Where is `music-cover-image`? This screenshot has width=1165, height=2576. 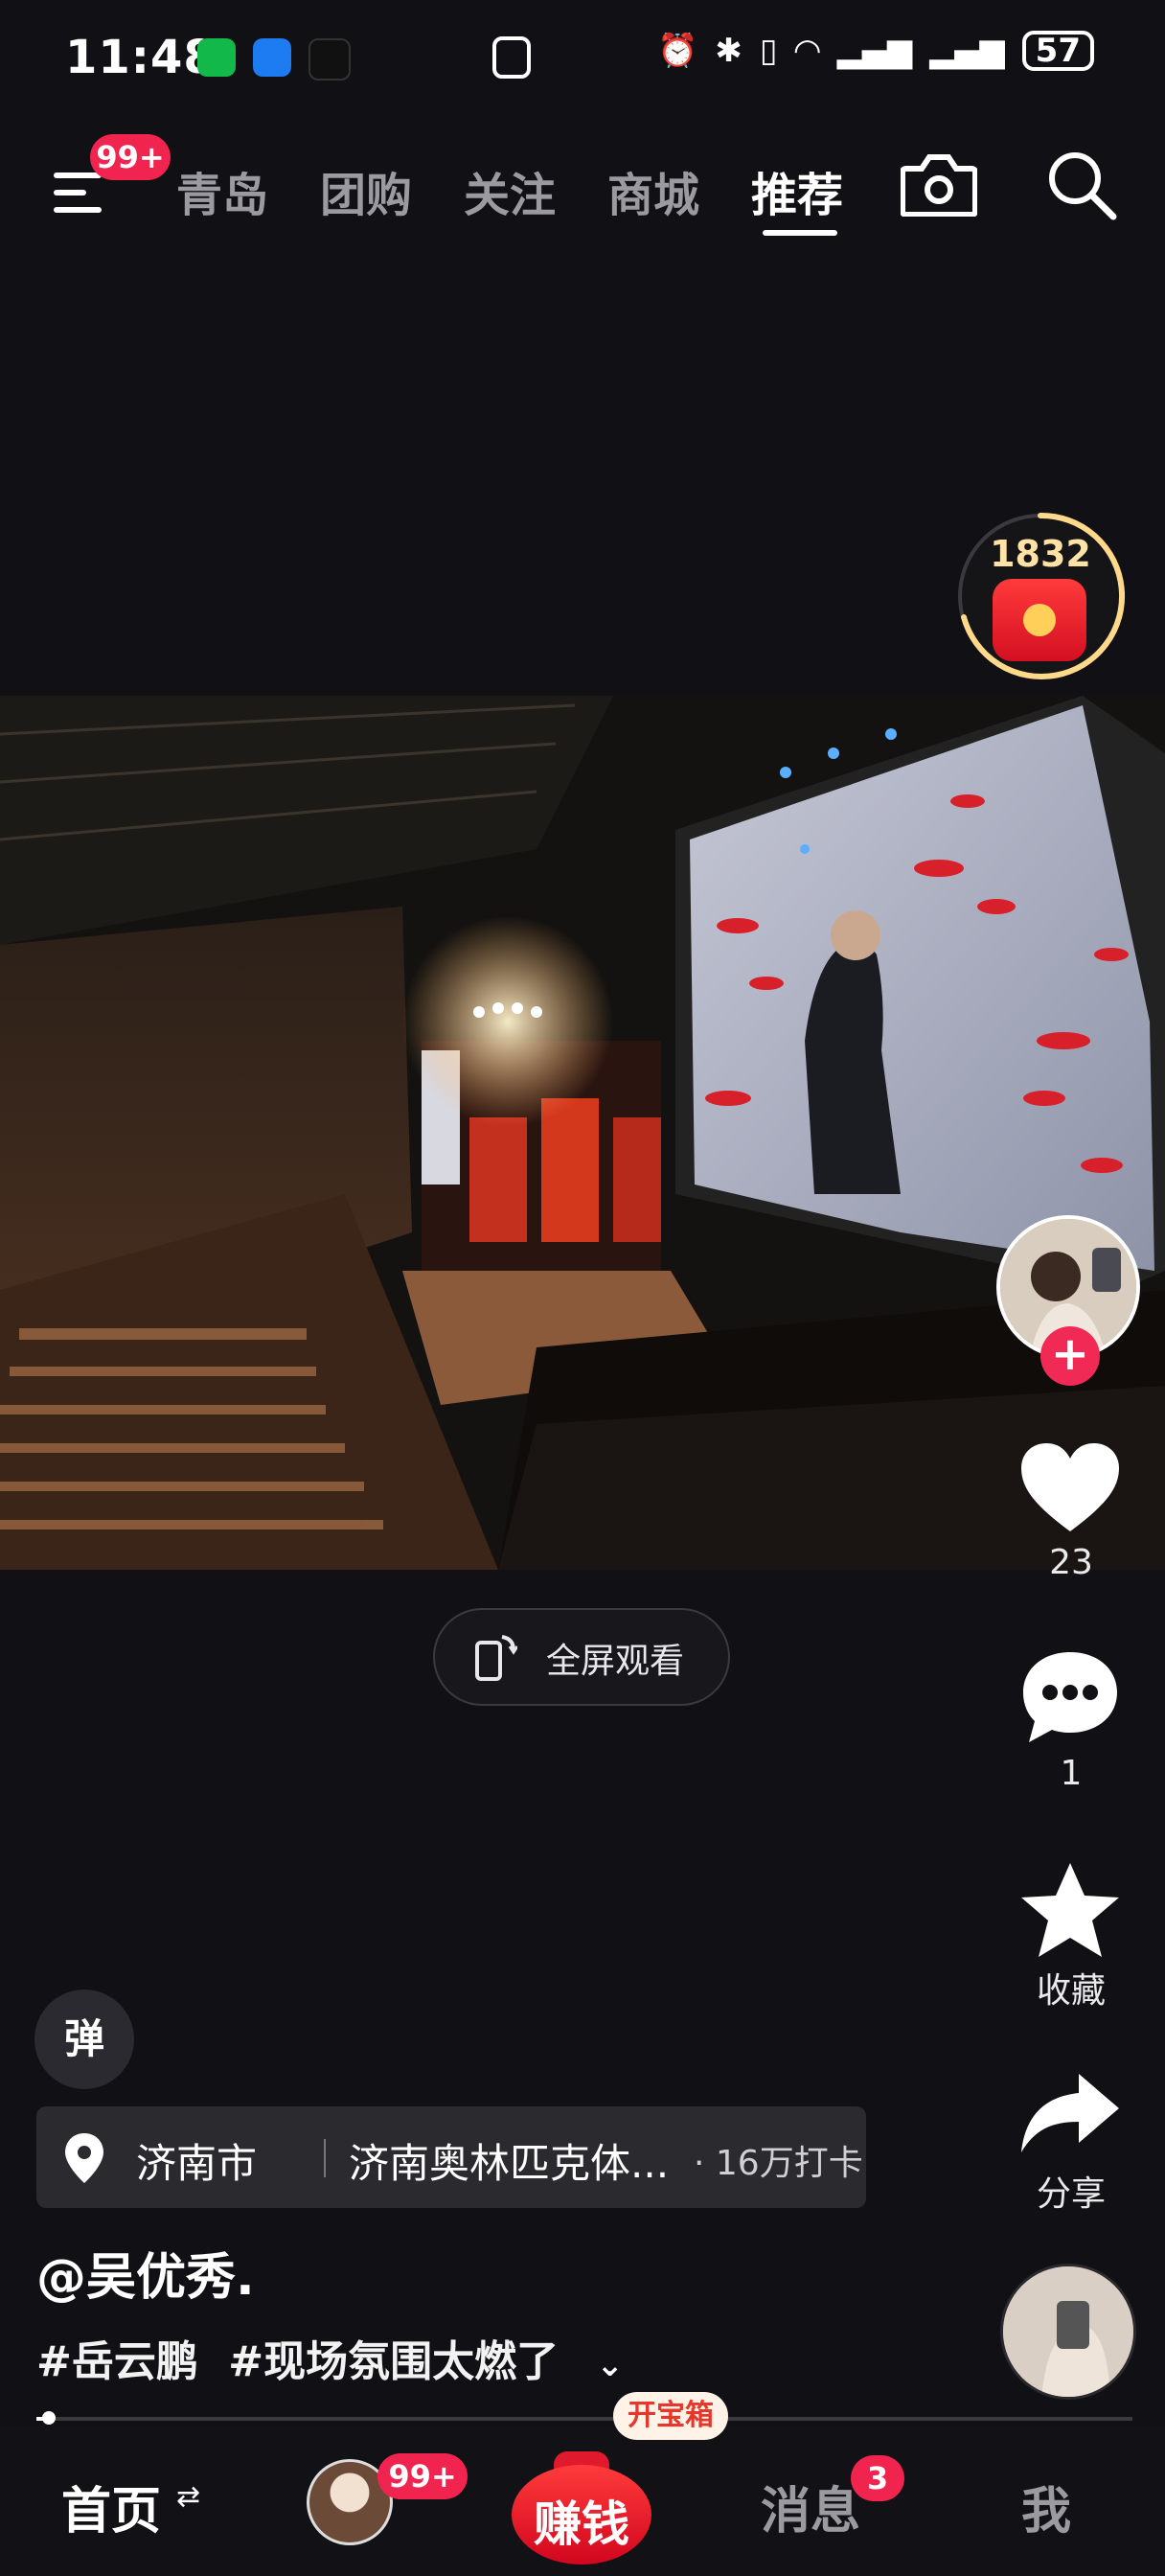 music-cover-image is located at coordinates (1068, 2331).